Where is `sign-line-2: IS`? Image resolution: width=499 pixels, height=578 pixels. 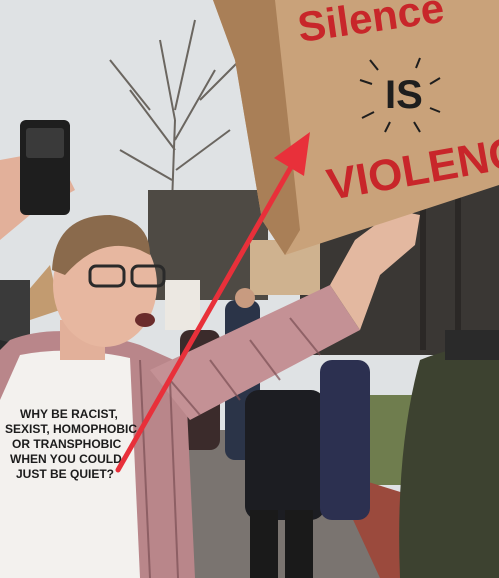 sign-line-2: IS is located at coordinates (404, 95).